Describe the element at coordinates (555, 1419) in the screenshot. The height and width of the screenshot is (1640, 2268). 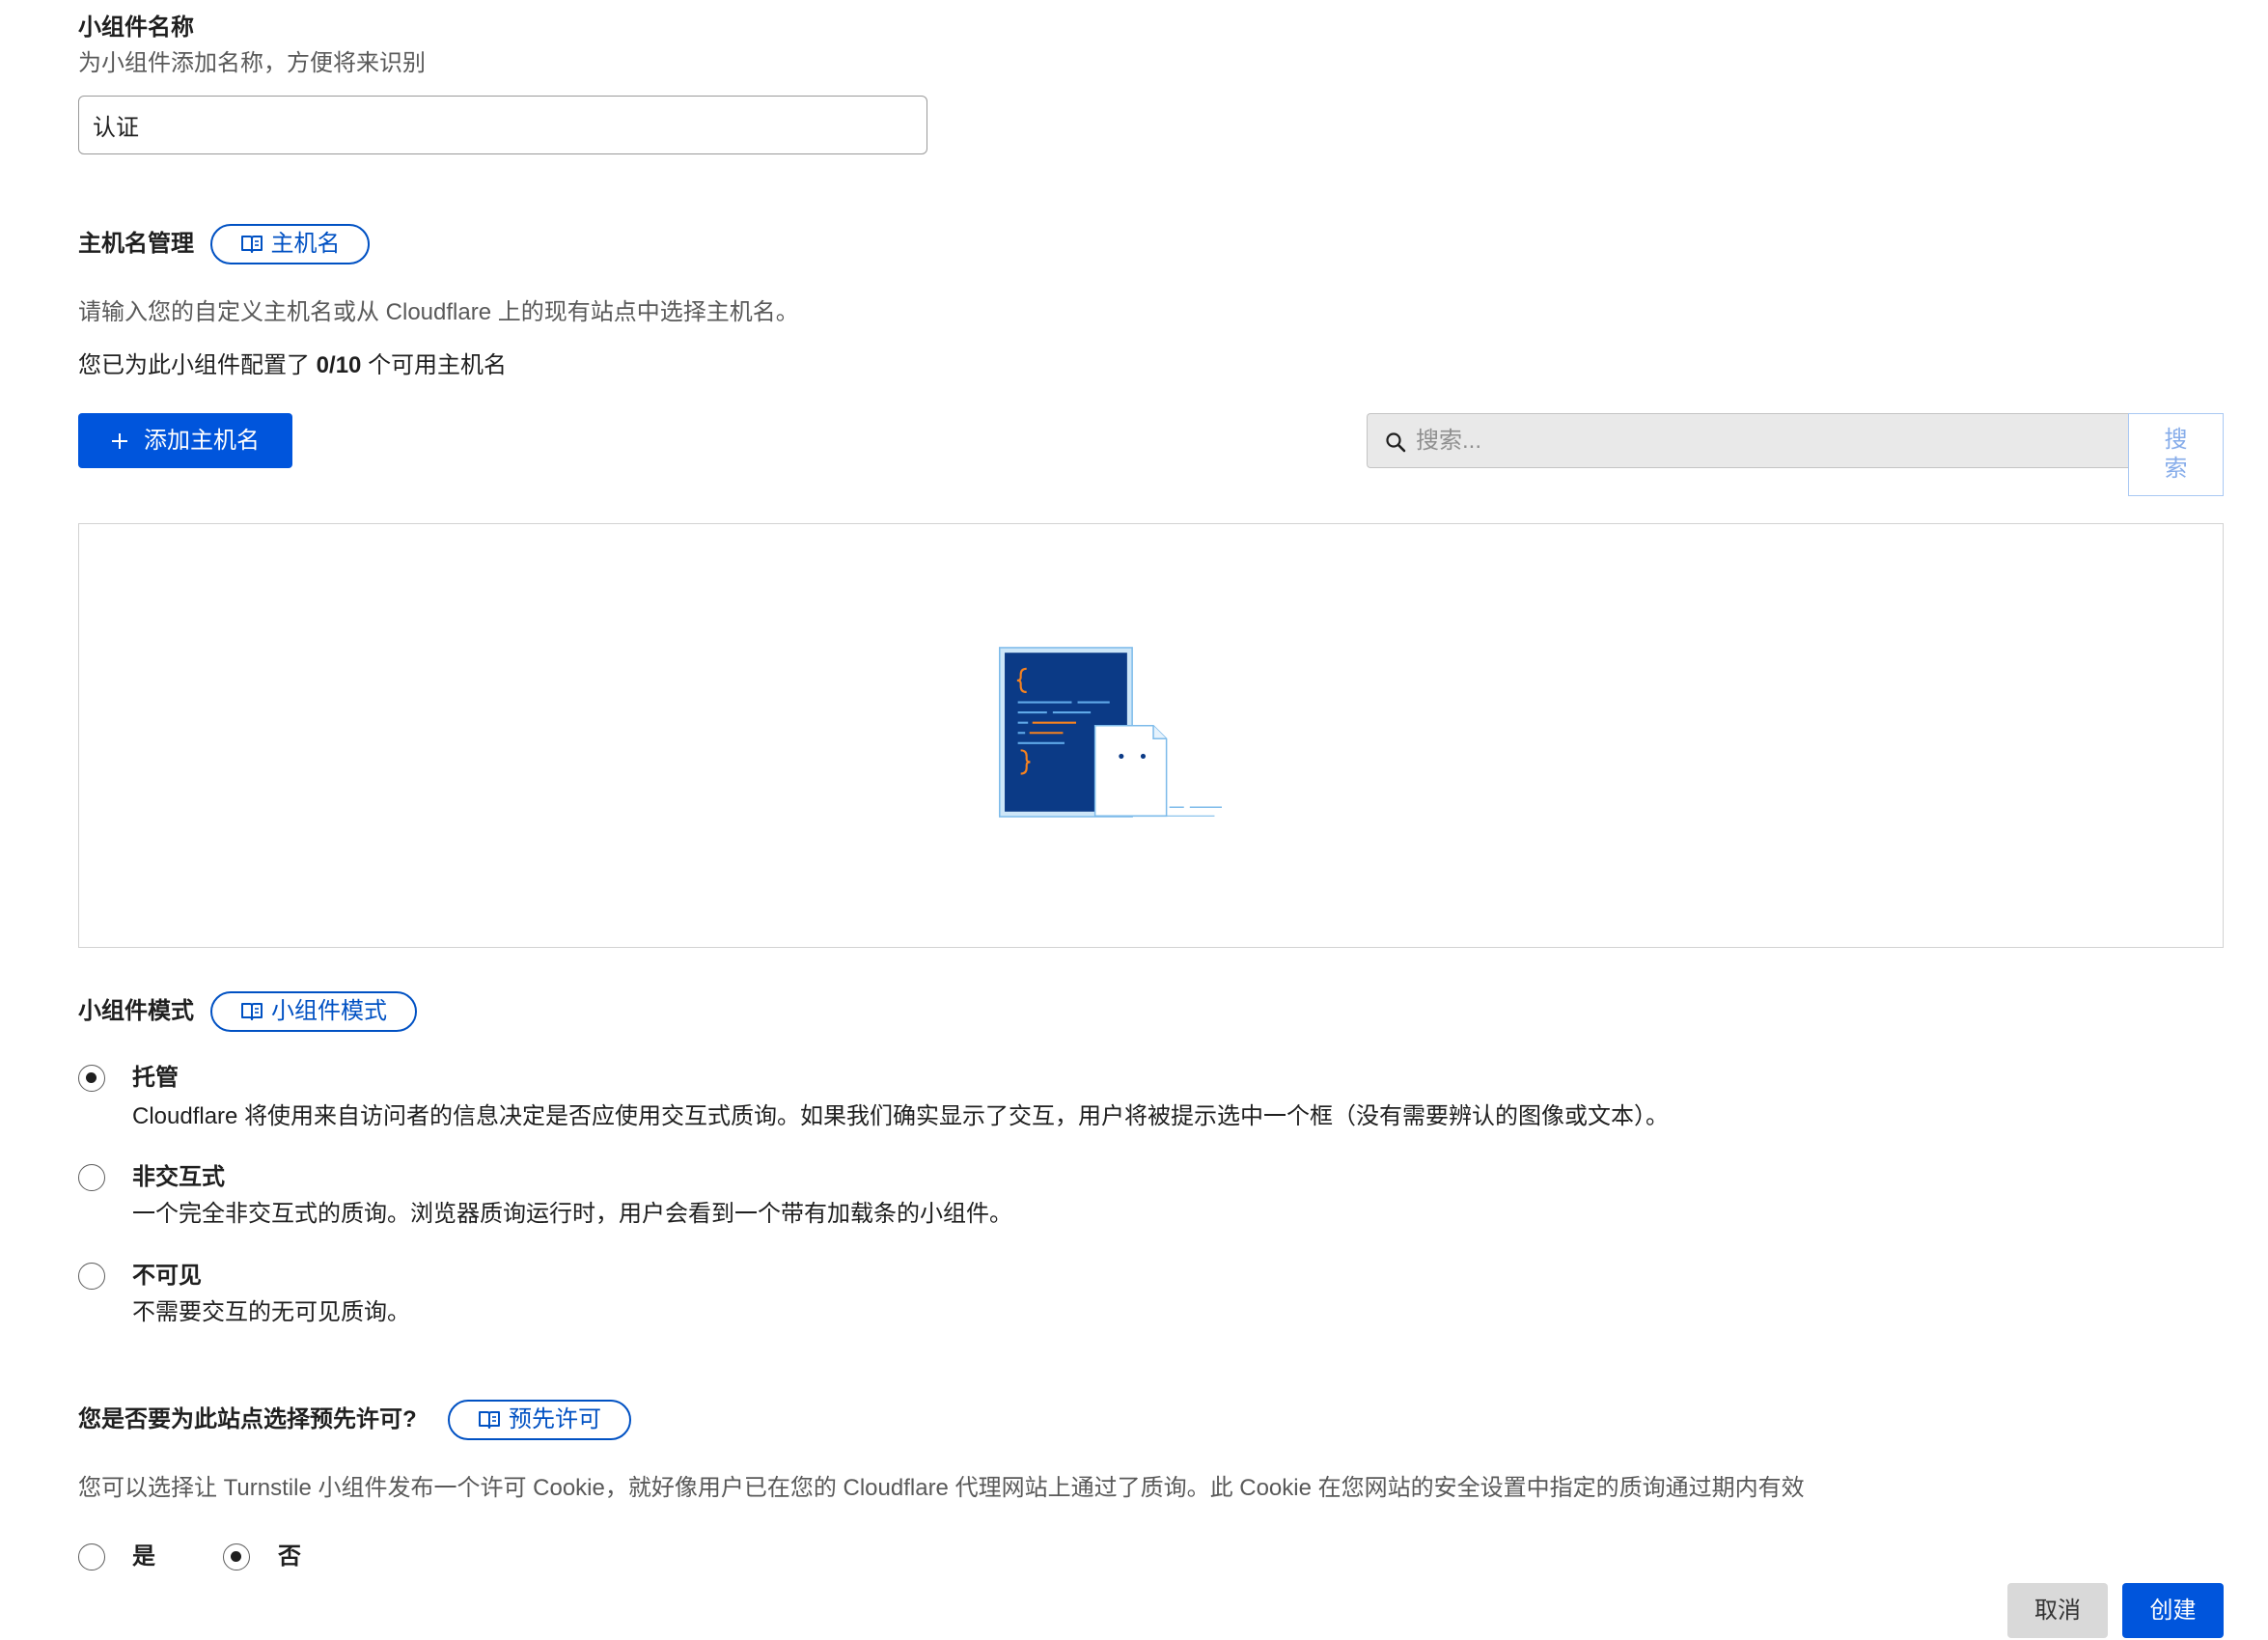
I see `preclearance-doc-link-label: 预先许可` at that location.